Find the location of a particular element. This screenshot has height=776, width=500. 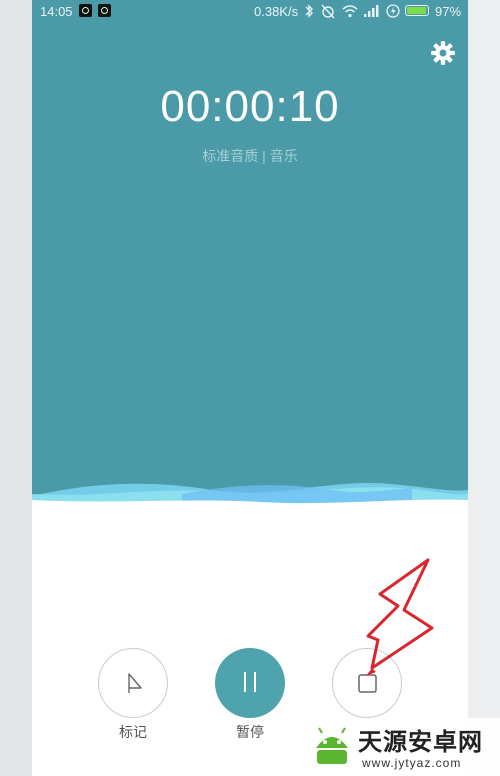

waveform-visualization is located at coordinates (250, 506).